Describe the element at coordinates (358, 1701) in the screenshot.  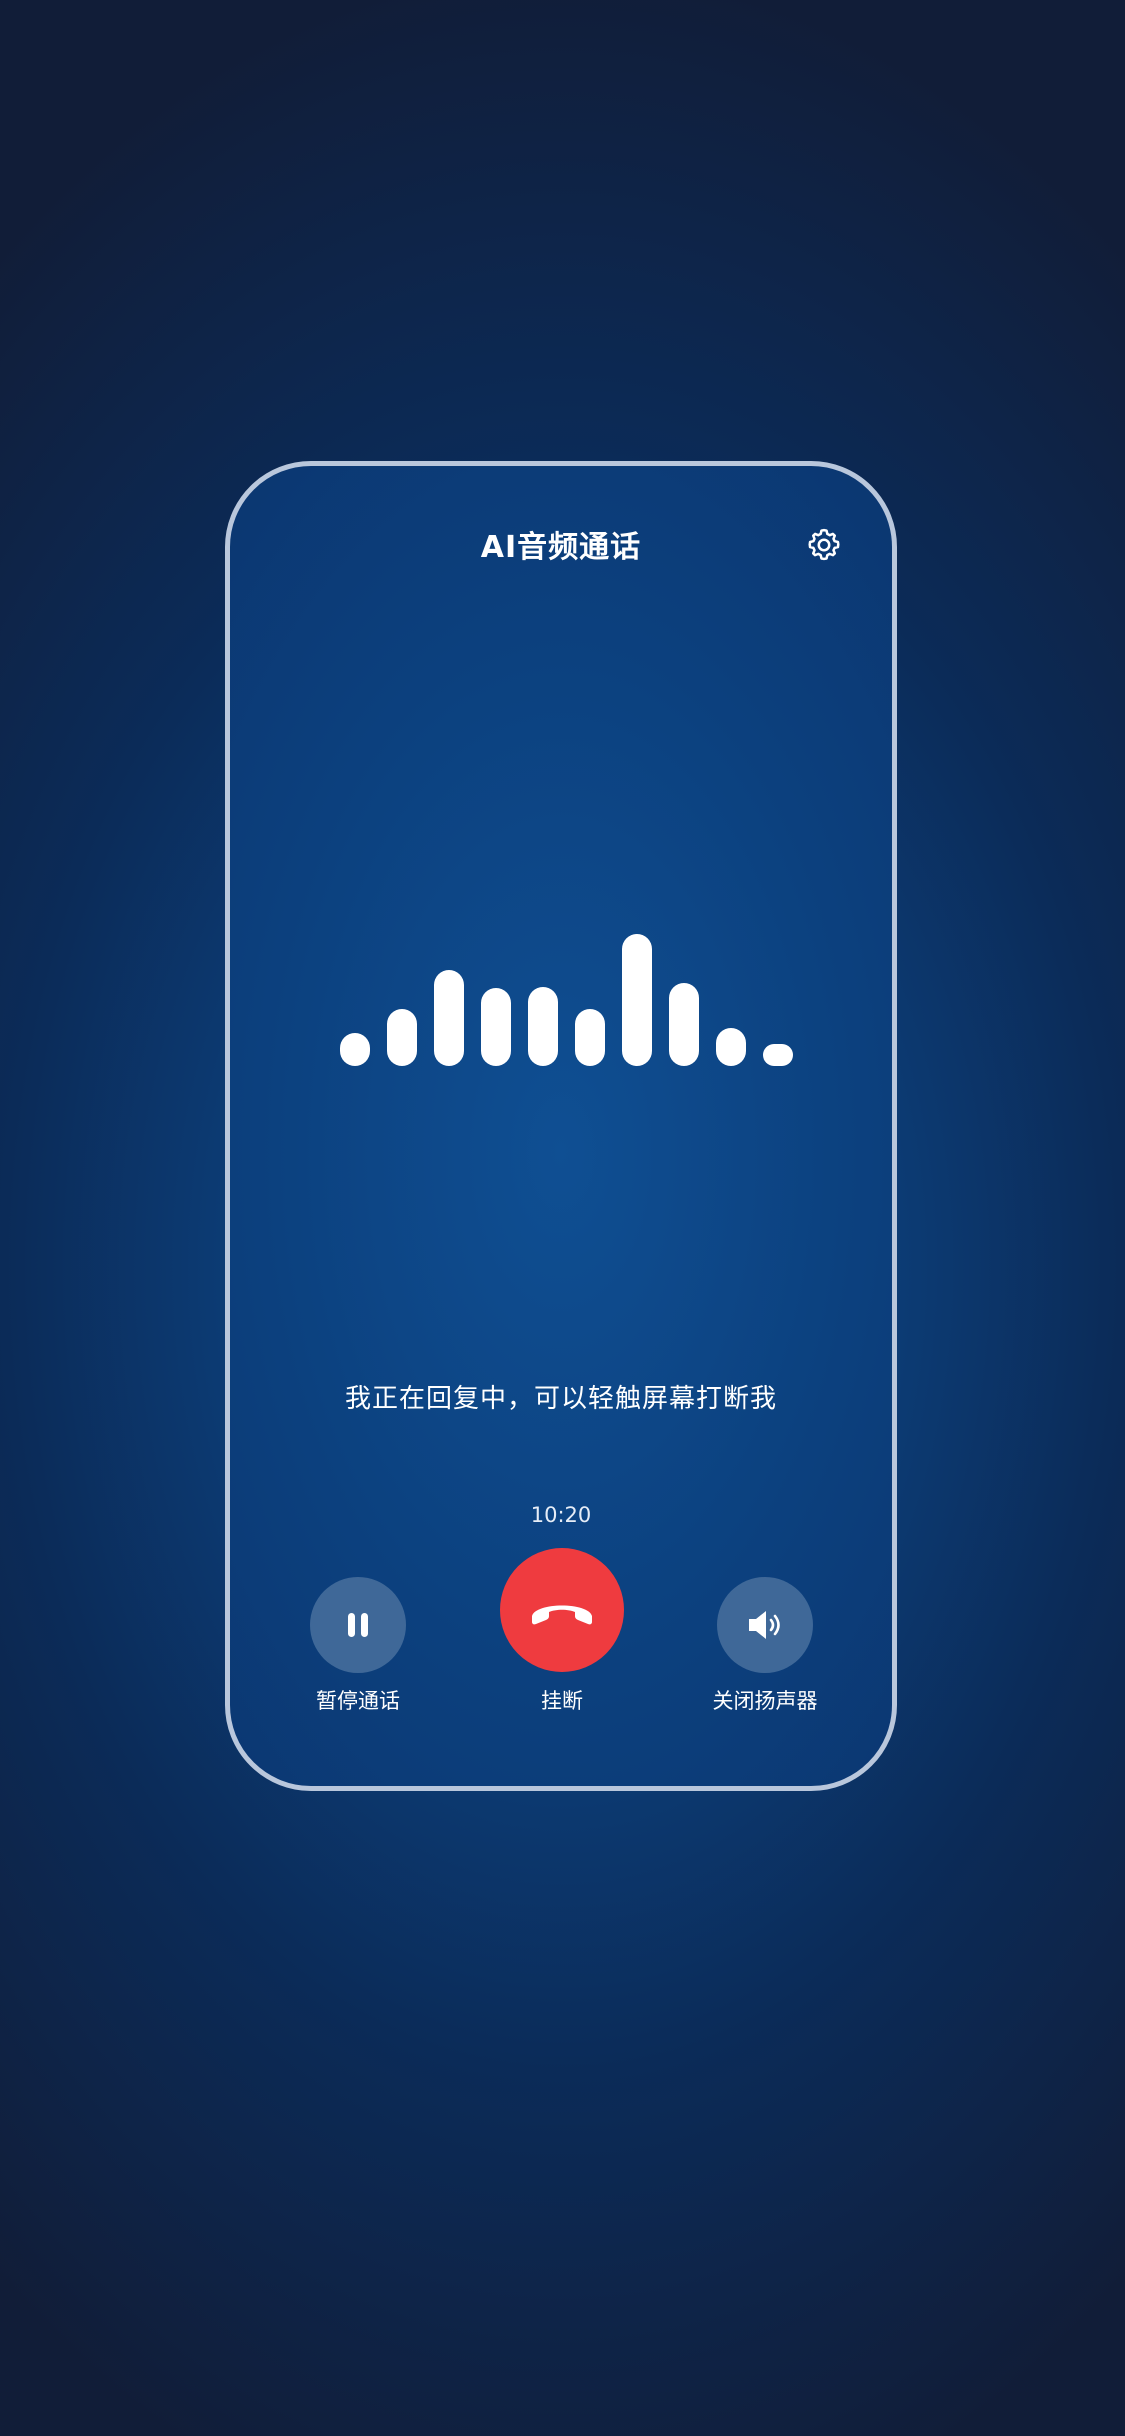
I see `pause-call-label: 暂停通话` at that location.